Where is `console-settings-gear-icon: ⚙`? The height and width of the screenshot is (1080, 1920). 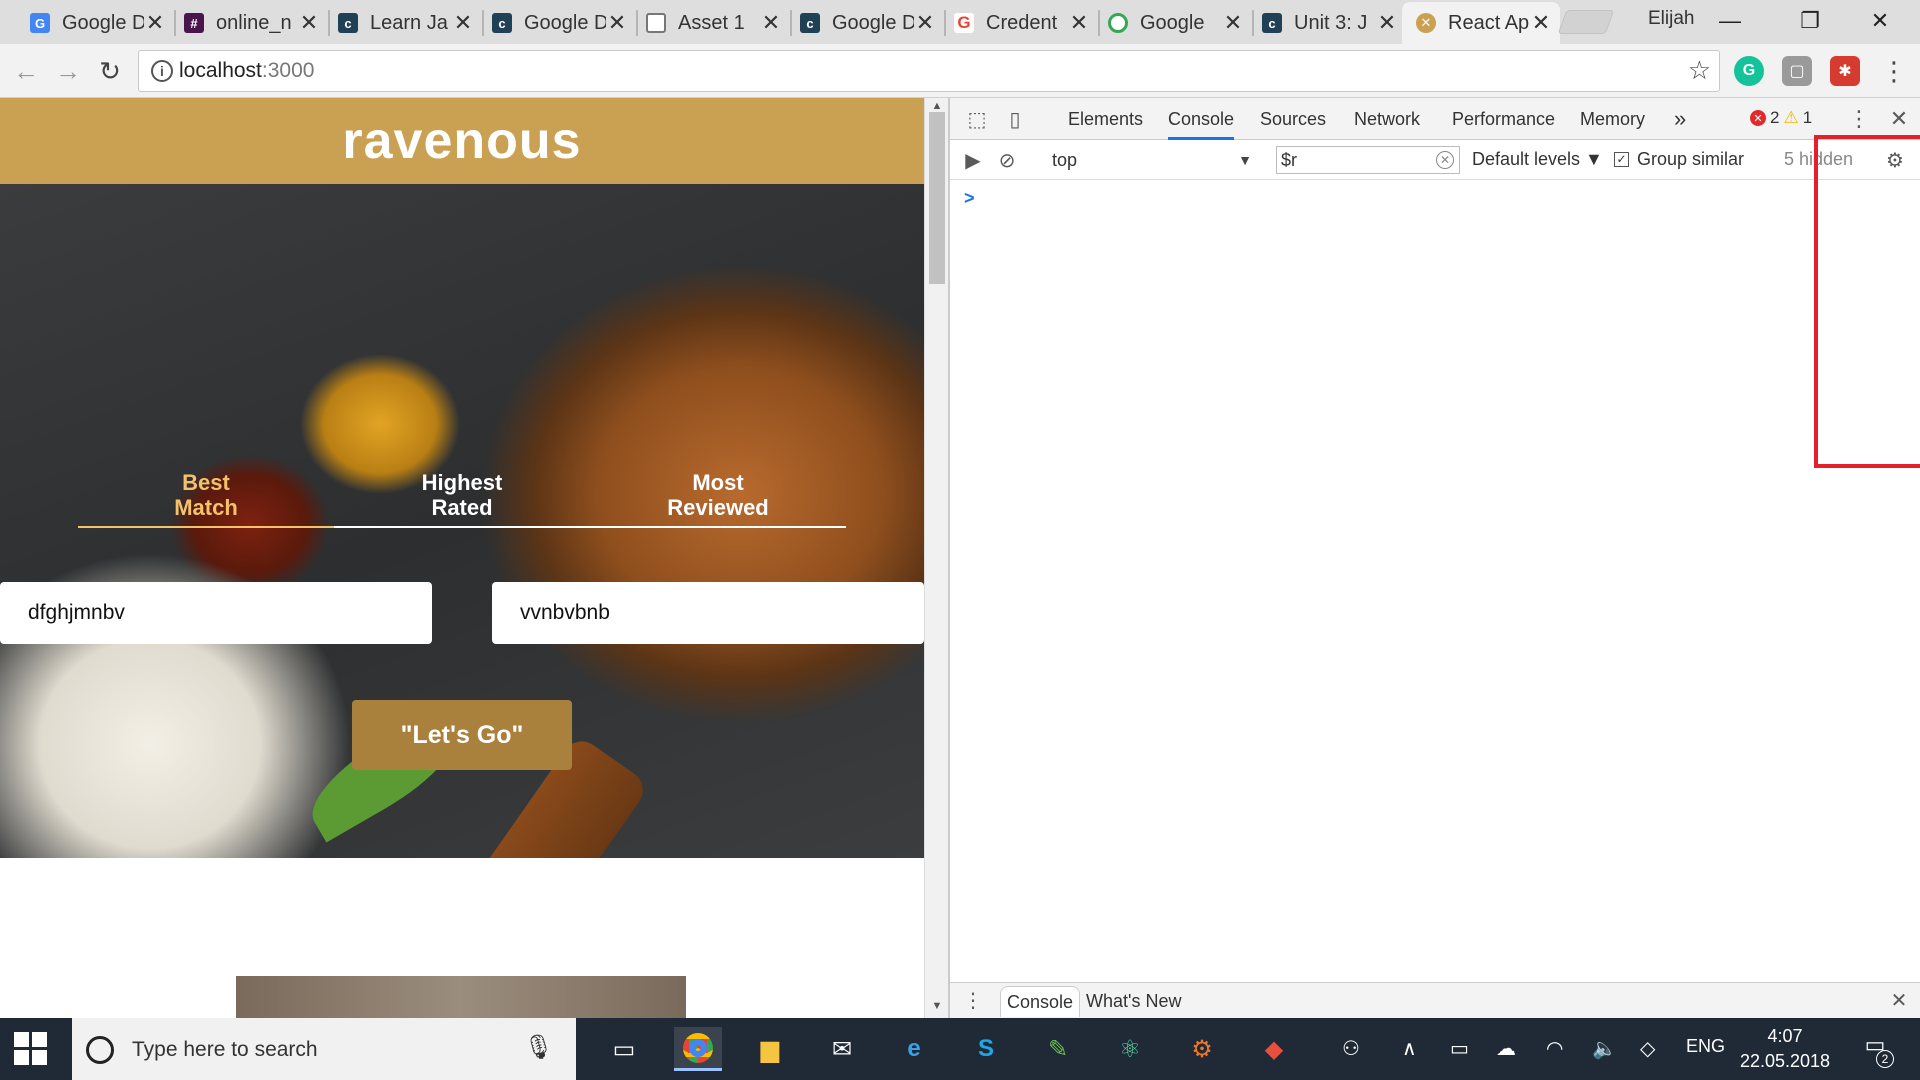
console-settings-gear-icon: ⚙ is located at coordinates (1895, 160).